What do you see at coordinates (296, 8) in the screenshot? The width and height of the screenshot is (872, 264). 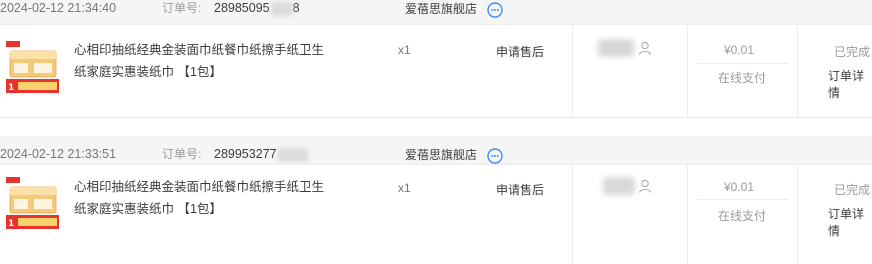 I see `order-number-tail: 8` at bounding box center [296, 8].